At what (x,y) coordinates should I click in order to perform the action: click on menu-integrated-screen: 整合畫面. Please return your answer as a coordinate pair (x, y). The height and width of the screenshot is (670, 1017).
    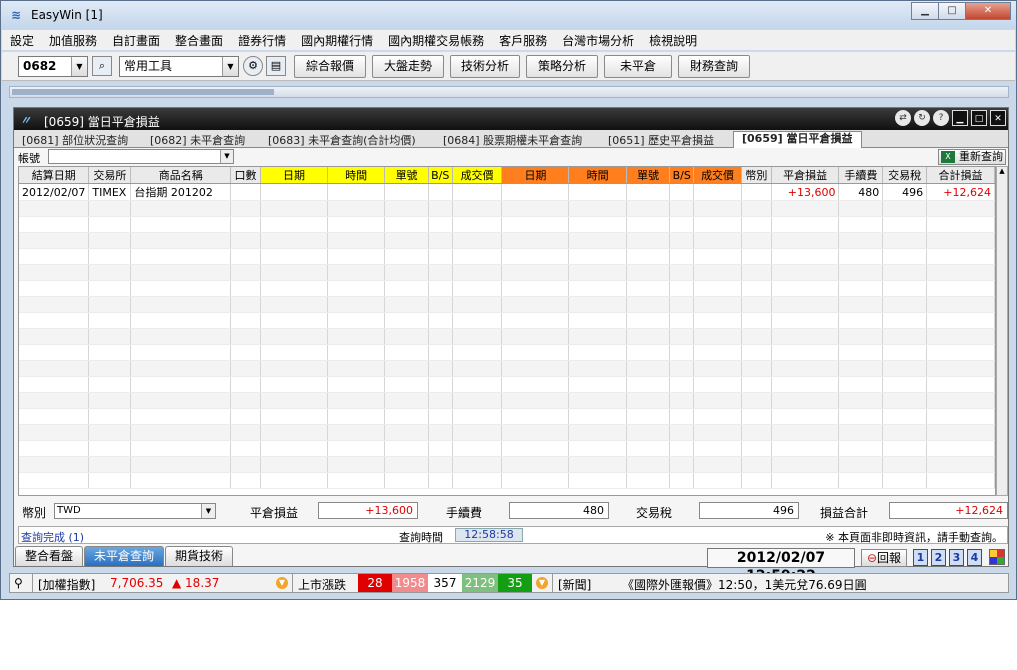
    Looking at the image, I should click on (199, 40).